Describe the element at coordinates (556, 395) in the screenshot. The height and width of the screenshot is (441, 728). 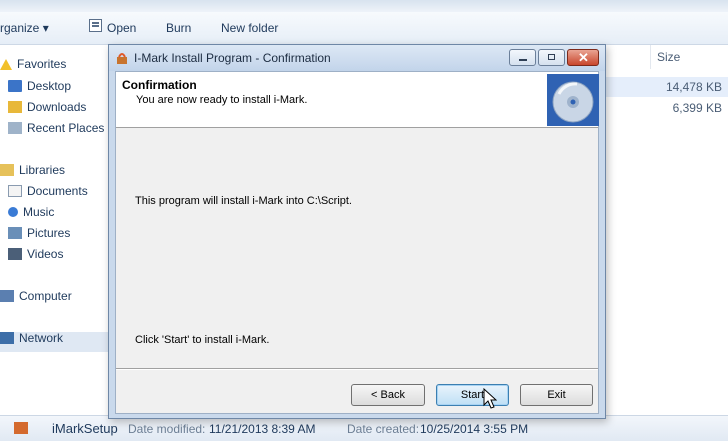
I see `exit-button: Exit` at that location.